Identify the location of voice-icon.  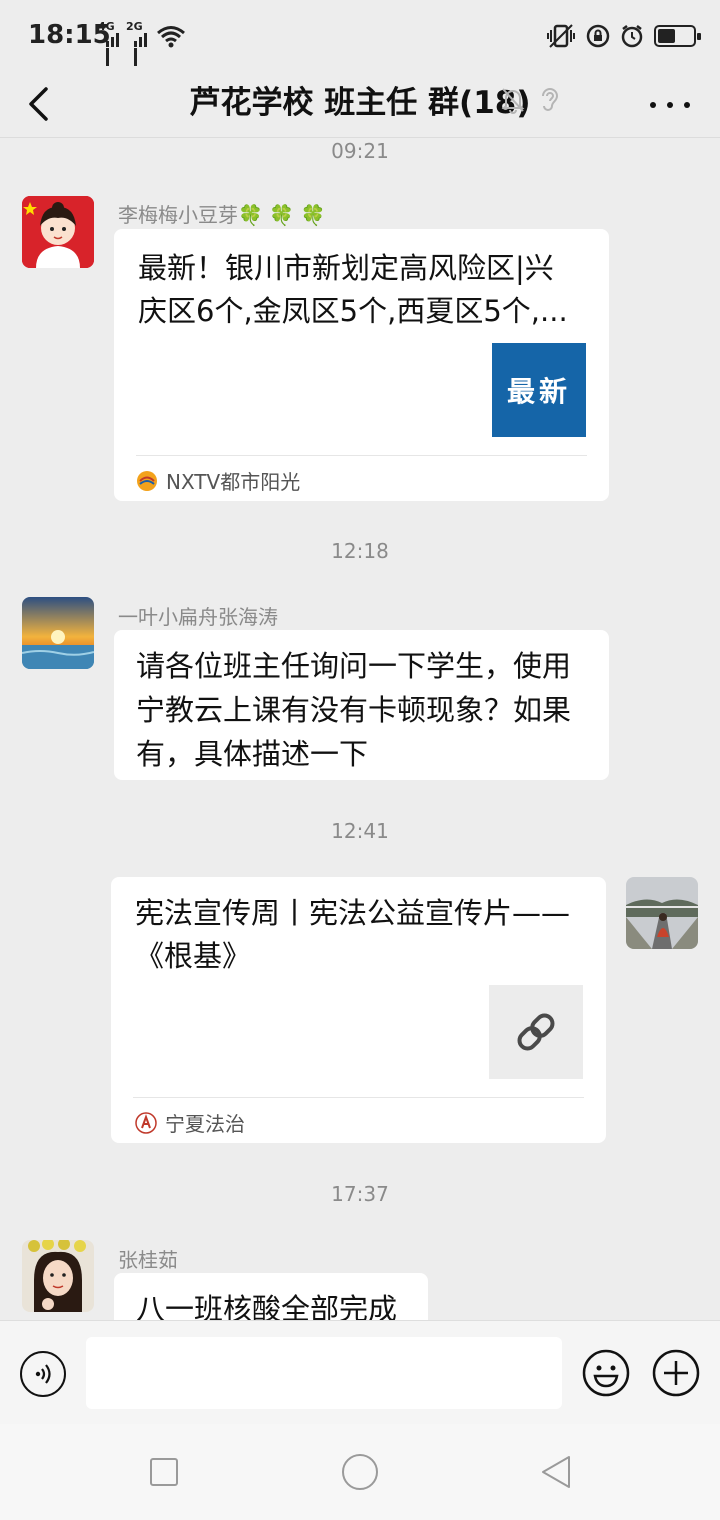
(43, 1374).